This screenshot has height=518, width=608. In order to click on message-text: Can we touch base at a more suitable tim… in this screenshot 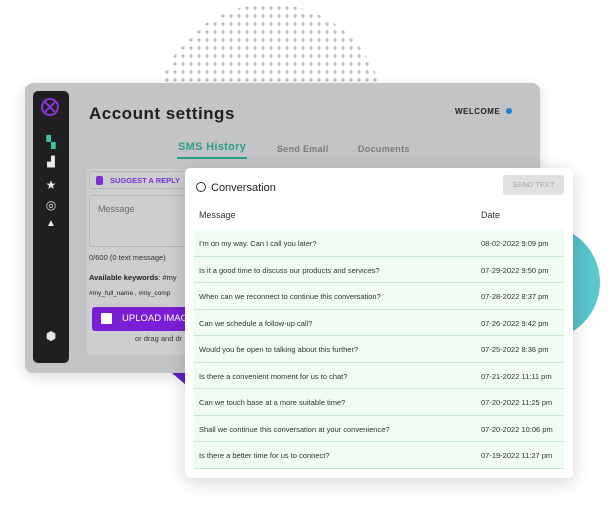, I will do `click(272, 402)`.